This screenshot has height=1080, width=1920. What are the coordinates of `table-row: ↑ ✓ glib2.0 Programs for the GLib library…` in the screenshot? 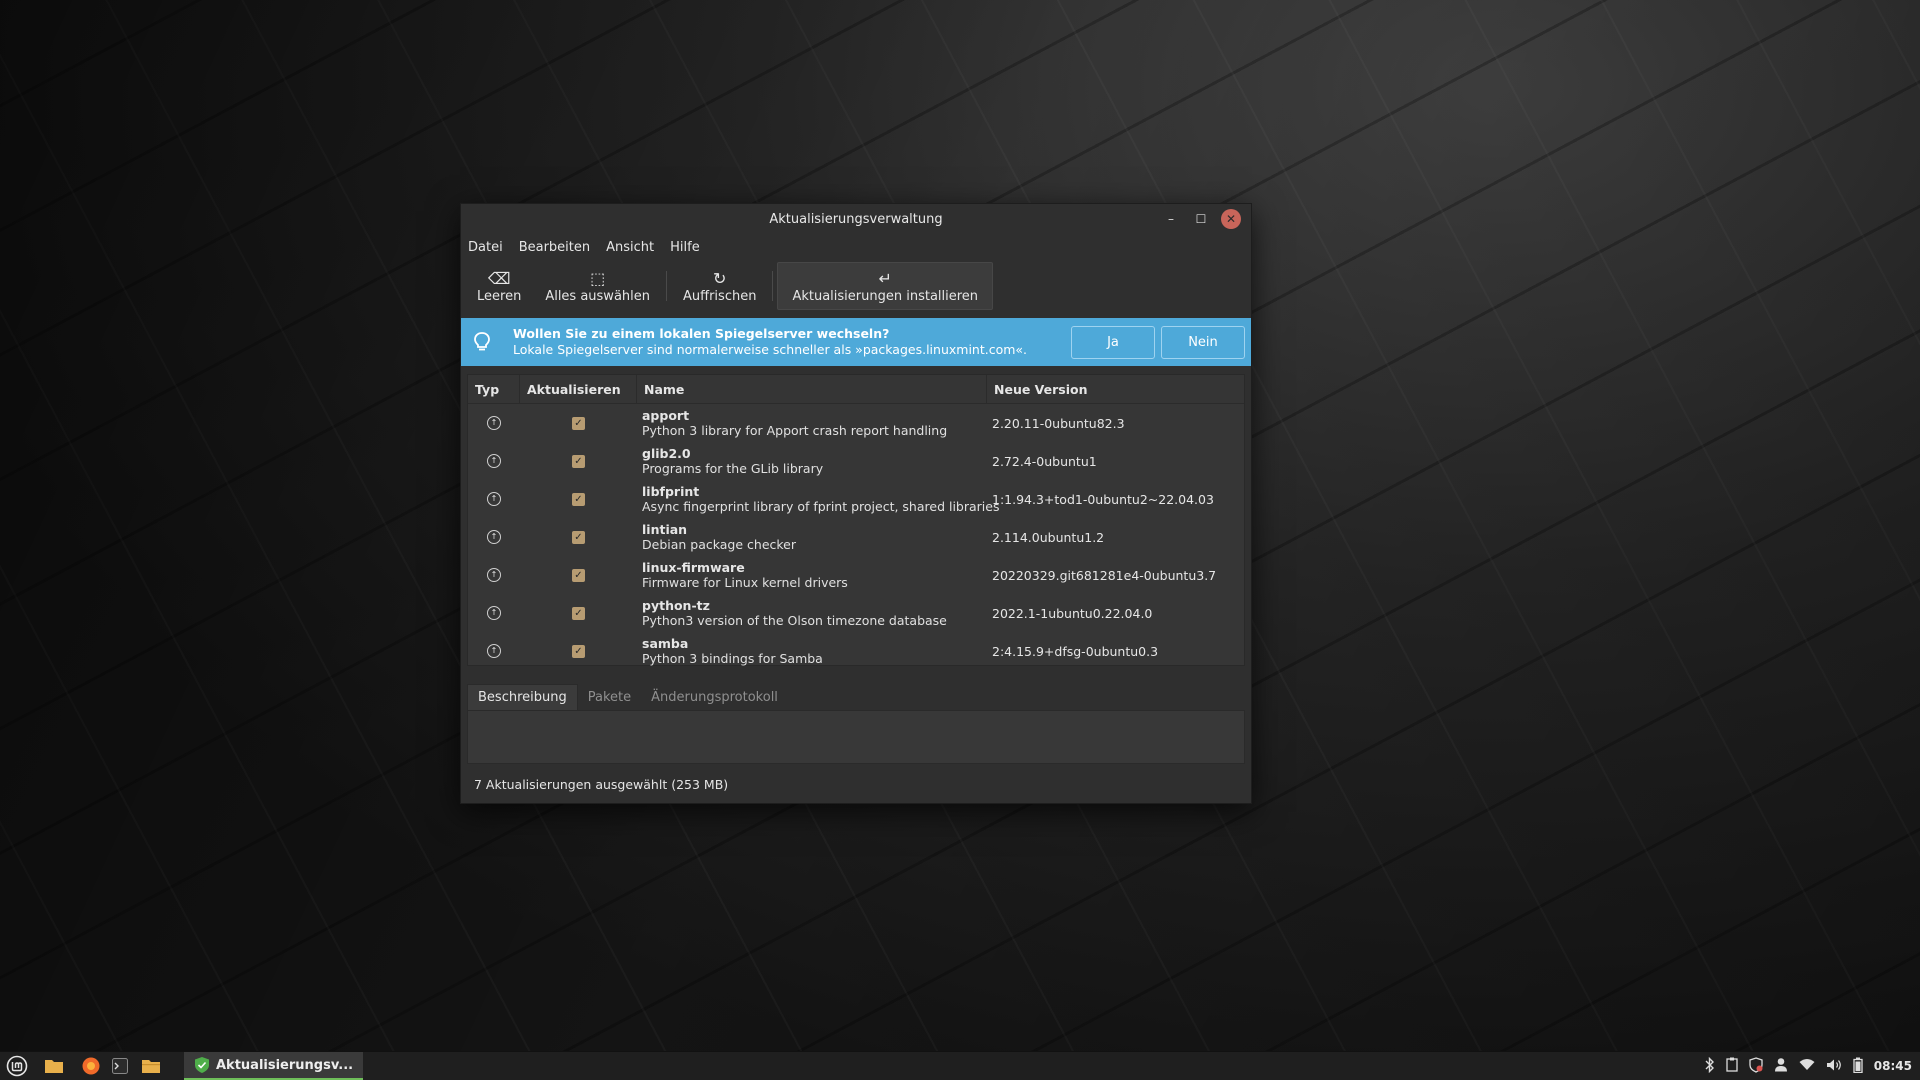 It's located at (856, 461).